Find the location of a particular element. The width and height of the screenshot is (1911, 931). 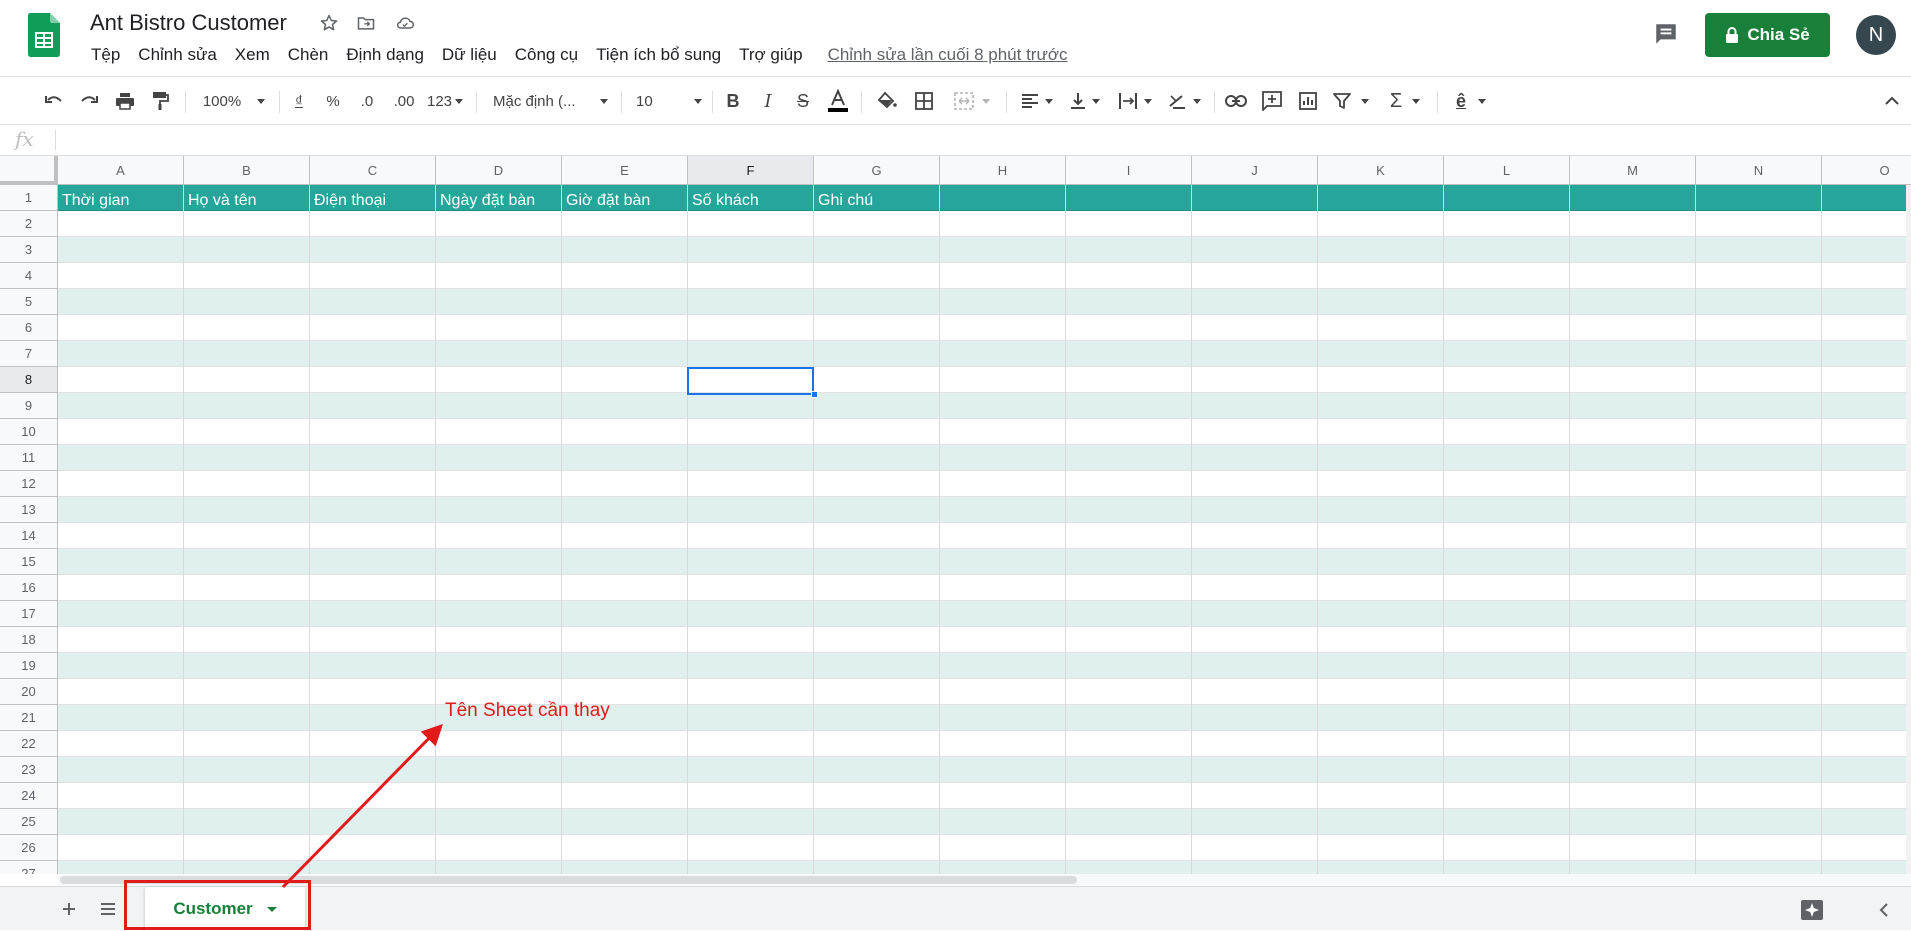

add-sheet-icon is located at coordinates (69, 909).